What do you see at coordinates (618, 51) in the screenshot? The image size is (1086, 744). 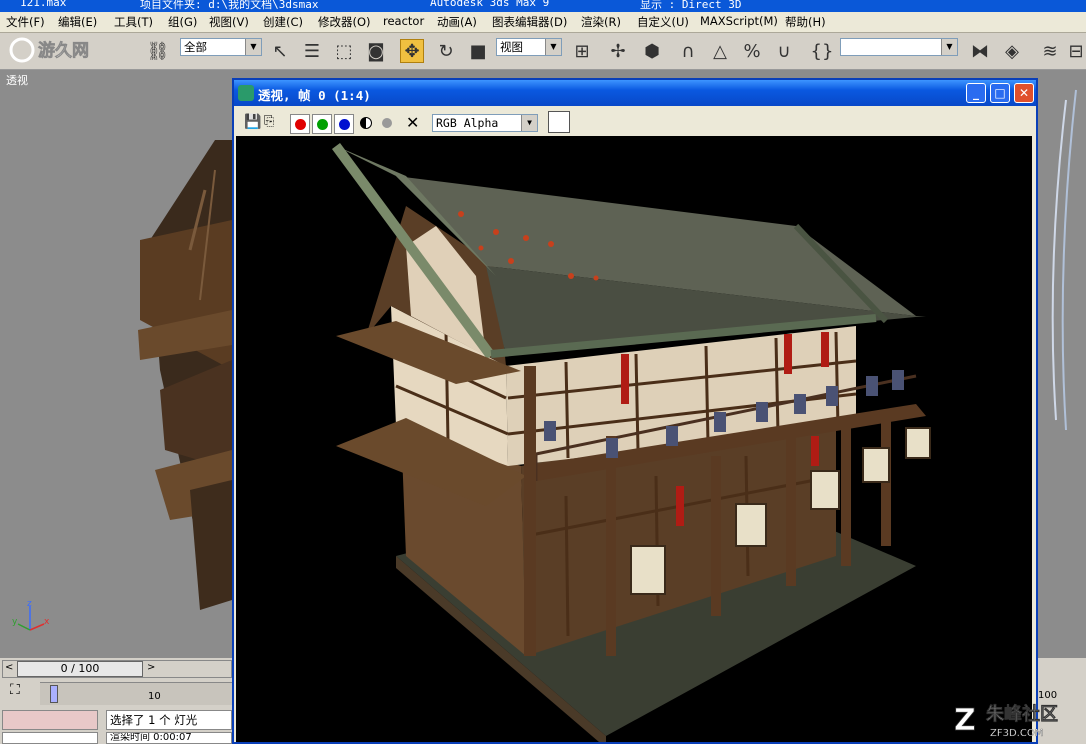 I see `select-manipulate-icon: ✢` at bounding box center [618, 51].